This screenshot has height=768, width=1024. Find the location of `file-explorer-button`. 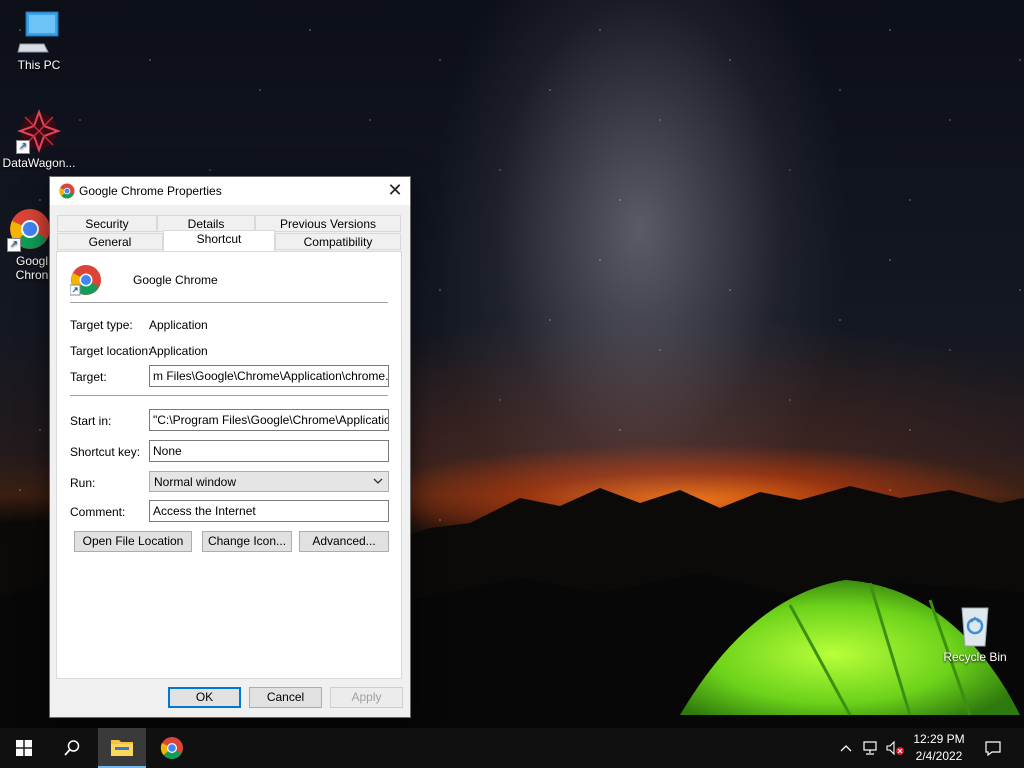

file-explorer-button is located at coordinates (122, 748).